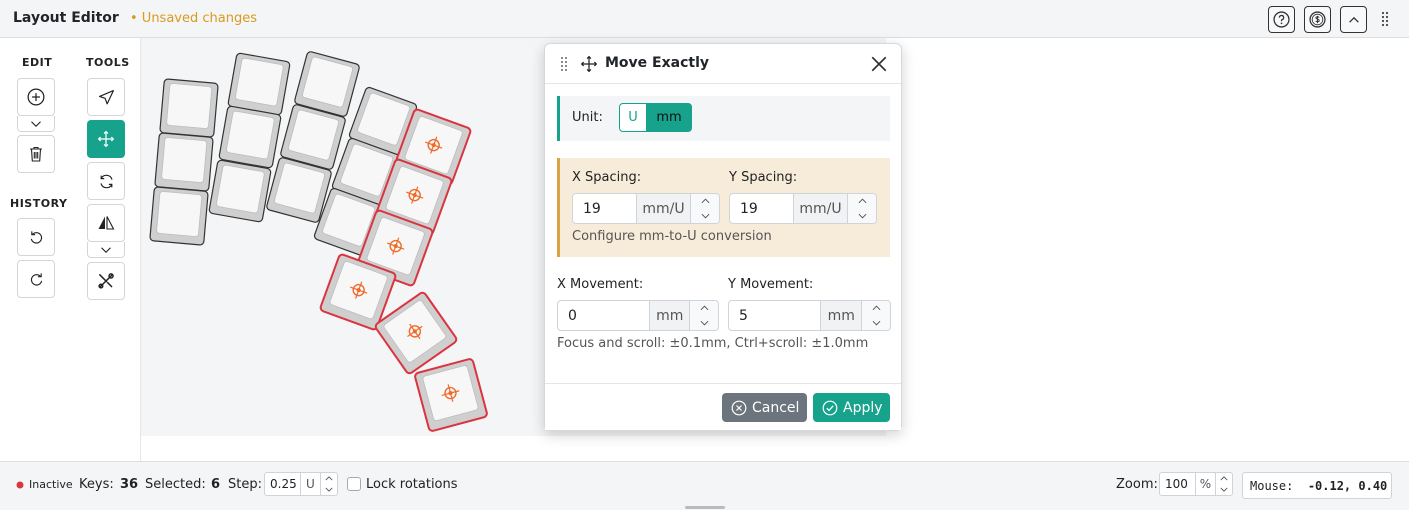 This screenshot has height=510, width=1409. I want to click on x-spacing-stepper, so click(705, 208).